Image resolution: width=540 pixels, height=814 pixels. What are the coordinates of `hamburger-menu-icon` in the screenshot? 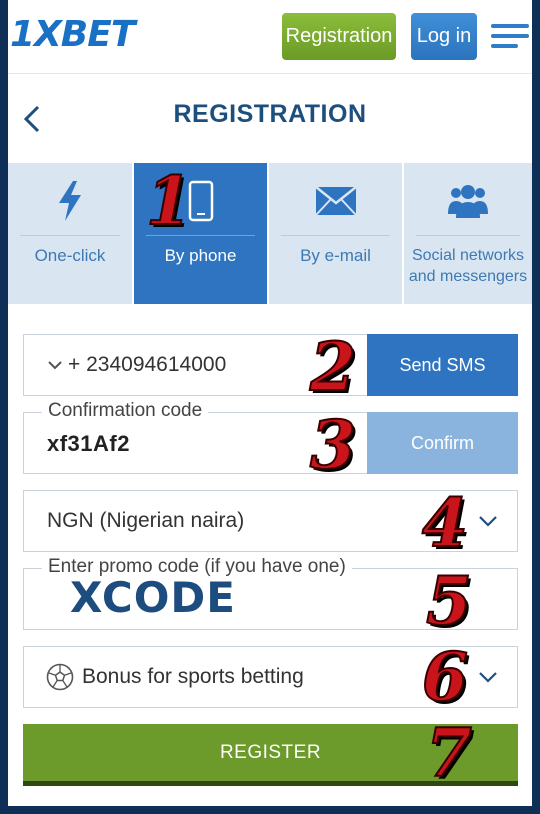 It's located at (510, 38).